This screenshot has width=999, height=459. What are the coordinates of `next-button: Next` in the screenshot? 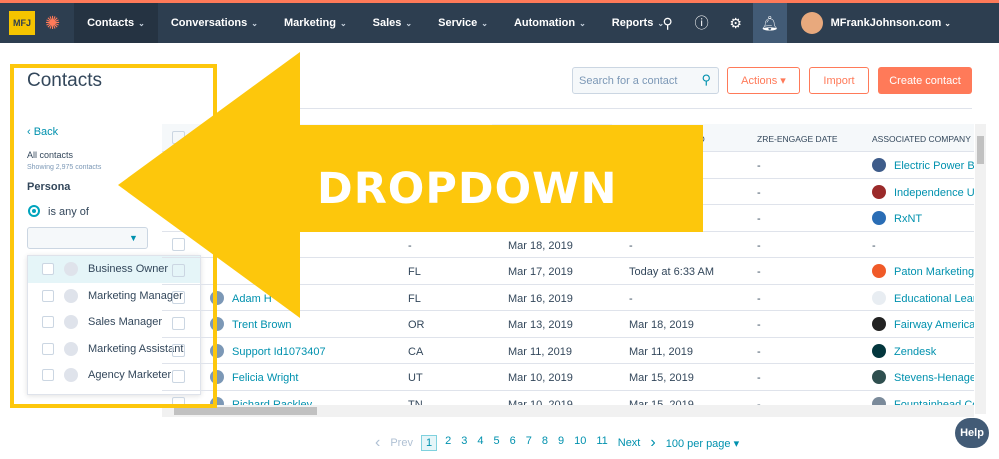 It's located at (629, 443).